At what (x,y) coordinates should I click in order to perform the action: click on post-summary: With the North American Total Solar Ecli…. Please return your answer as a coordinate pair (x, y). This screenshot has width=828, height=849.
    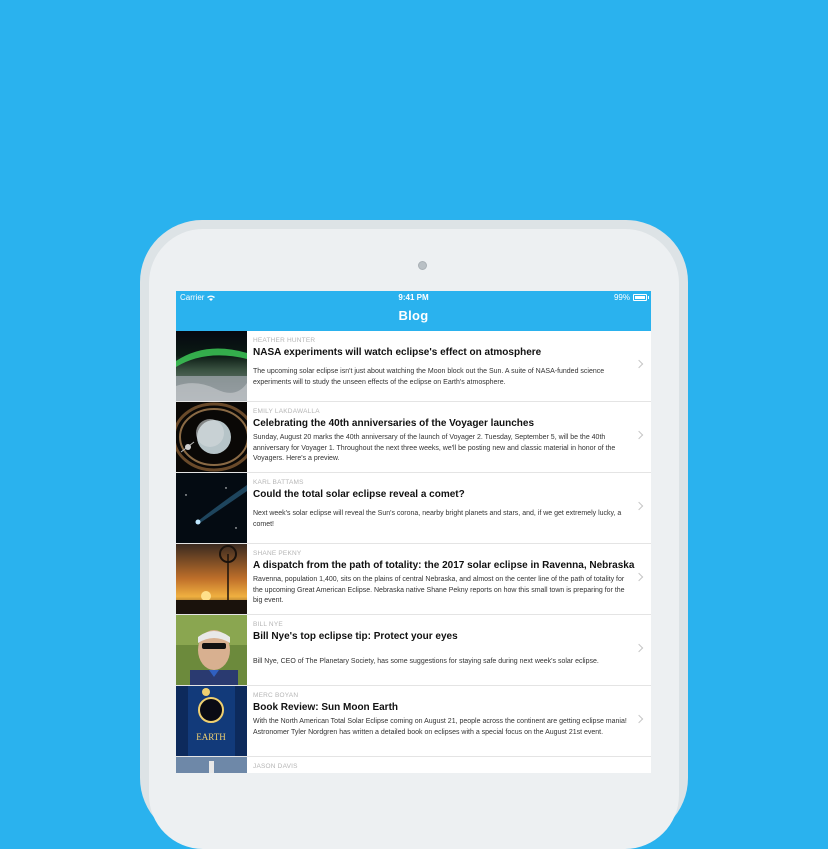
    Looking at the image, I should click on (440, 727).